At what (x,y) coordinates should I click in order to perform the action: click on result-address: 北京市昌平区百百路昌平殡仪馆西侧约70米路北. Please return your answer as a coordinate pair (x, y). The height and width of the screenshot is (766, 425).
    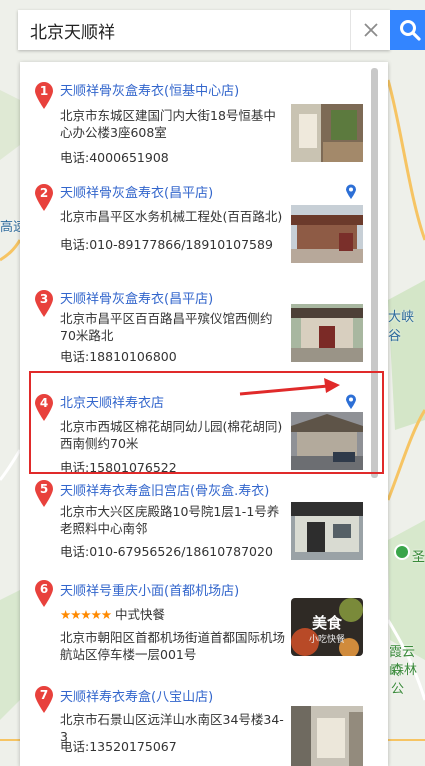
    Looking at the image, I should click on (166, 327).